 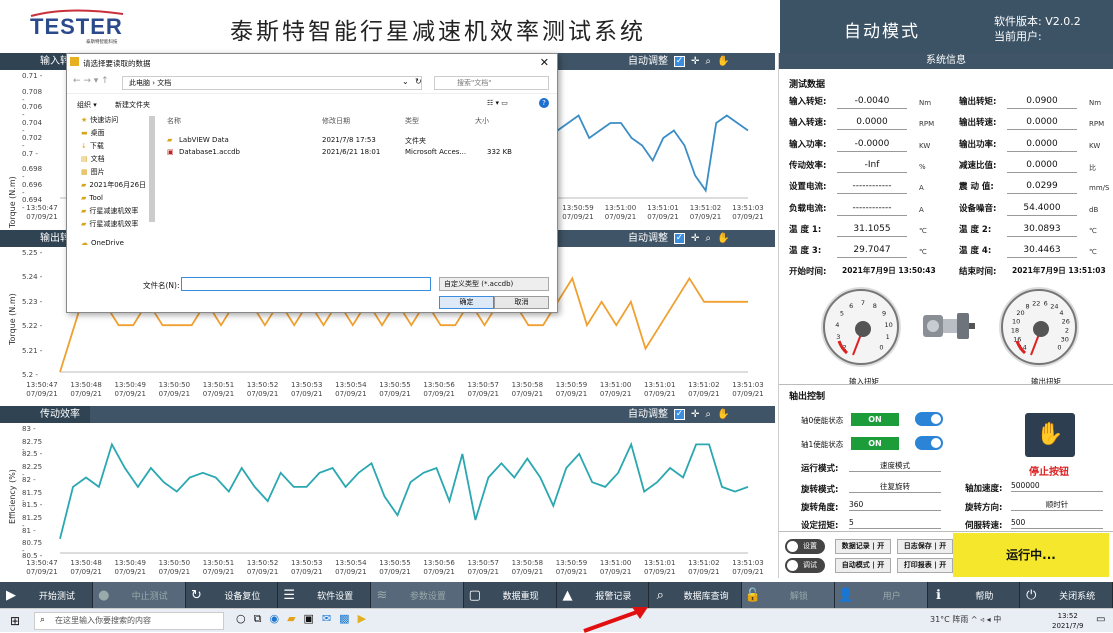 What do you see at coordinates (119, 243) in the screenshot?
I see `tree-item: ☁ OneDrive` at bounding box center [119, 243].